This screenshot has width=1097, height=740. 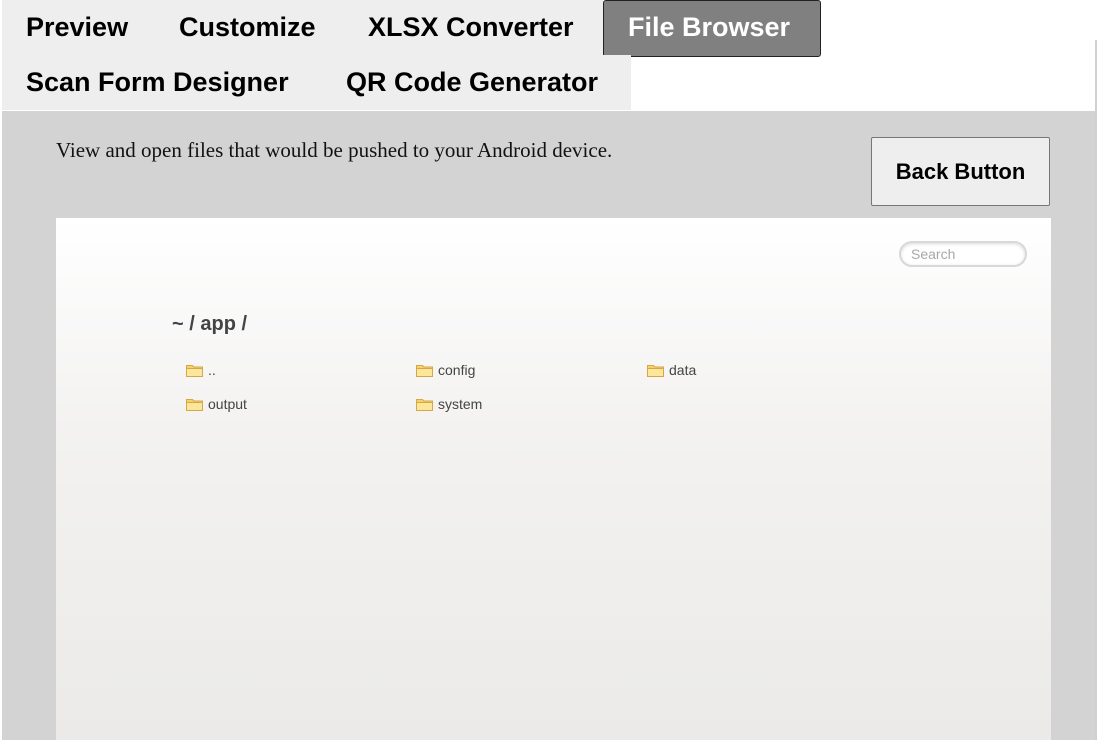 I want to click on tab-preview: Preview, so click(x=78, y=27).